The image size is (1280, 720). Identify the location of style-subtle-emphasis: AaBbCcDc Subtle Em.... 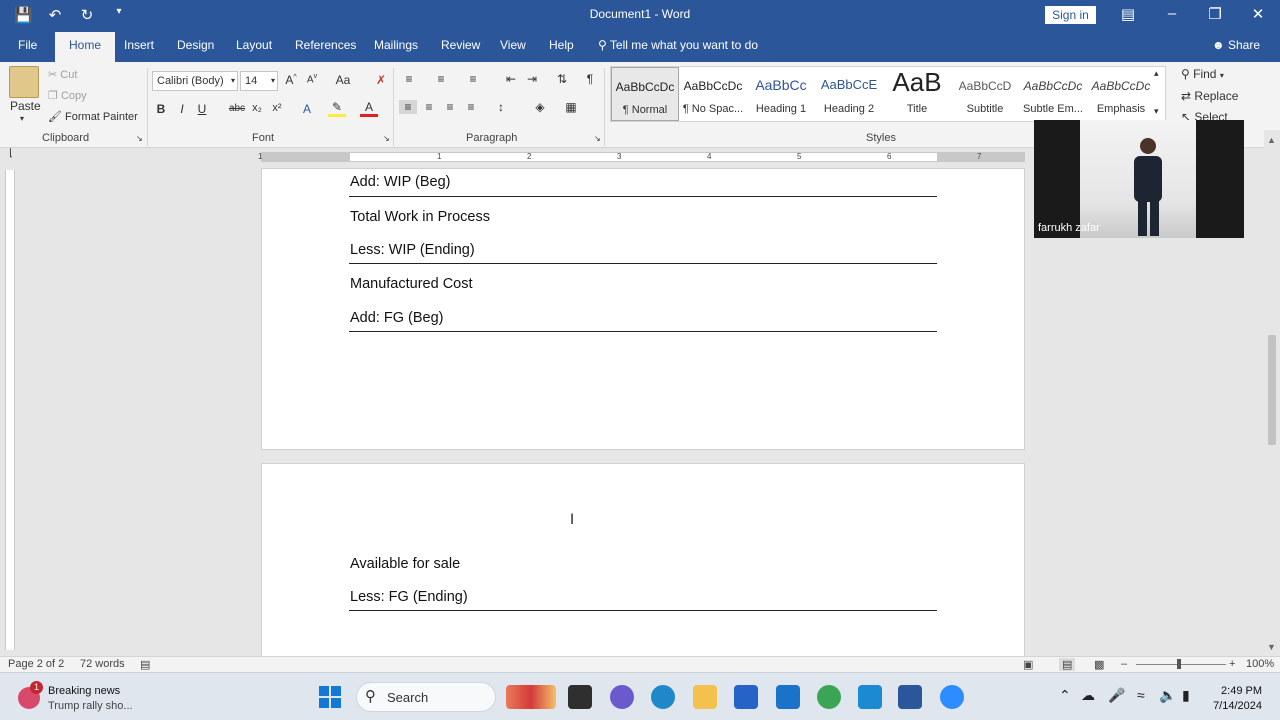
(1053, 94).